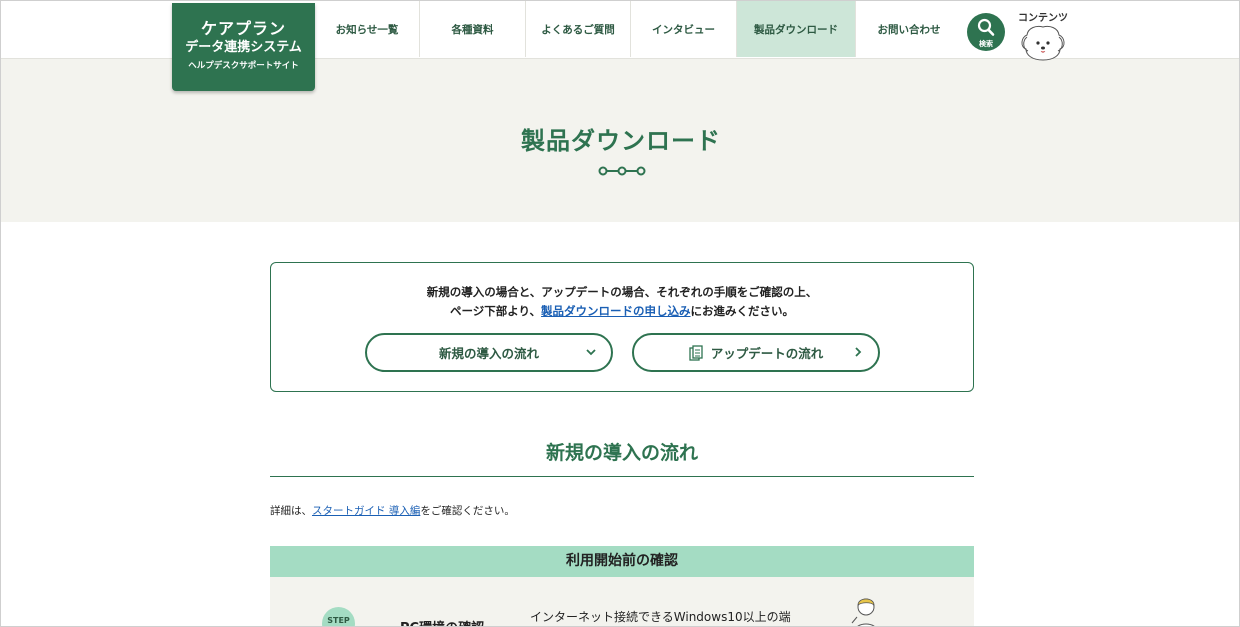 The width and height of the screenshot is (1240, 627). I want to click on nav-item-label: よくあるご質問, so click(578, 29).